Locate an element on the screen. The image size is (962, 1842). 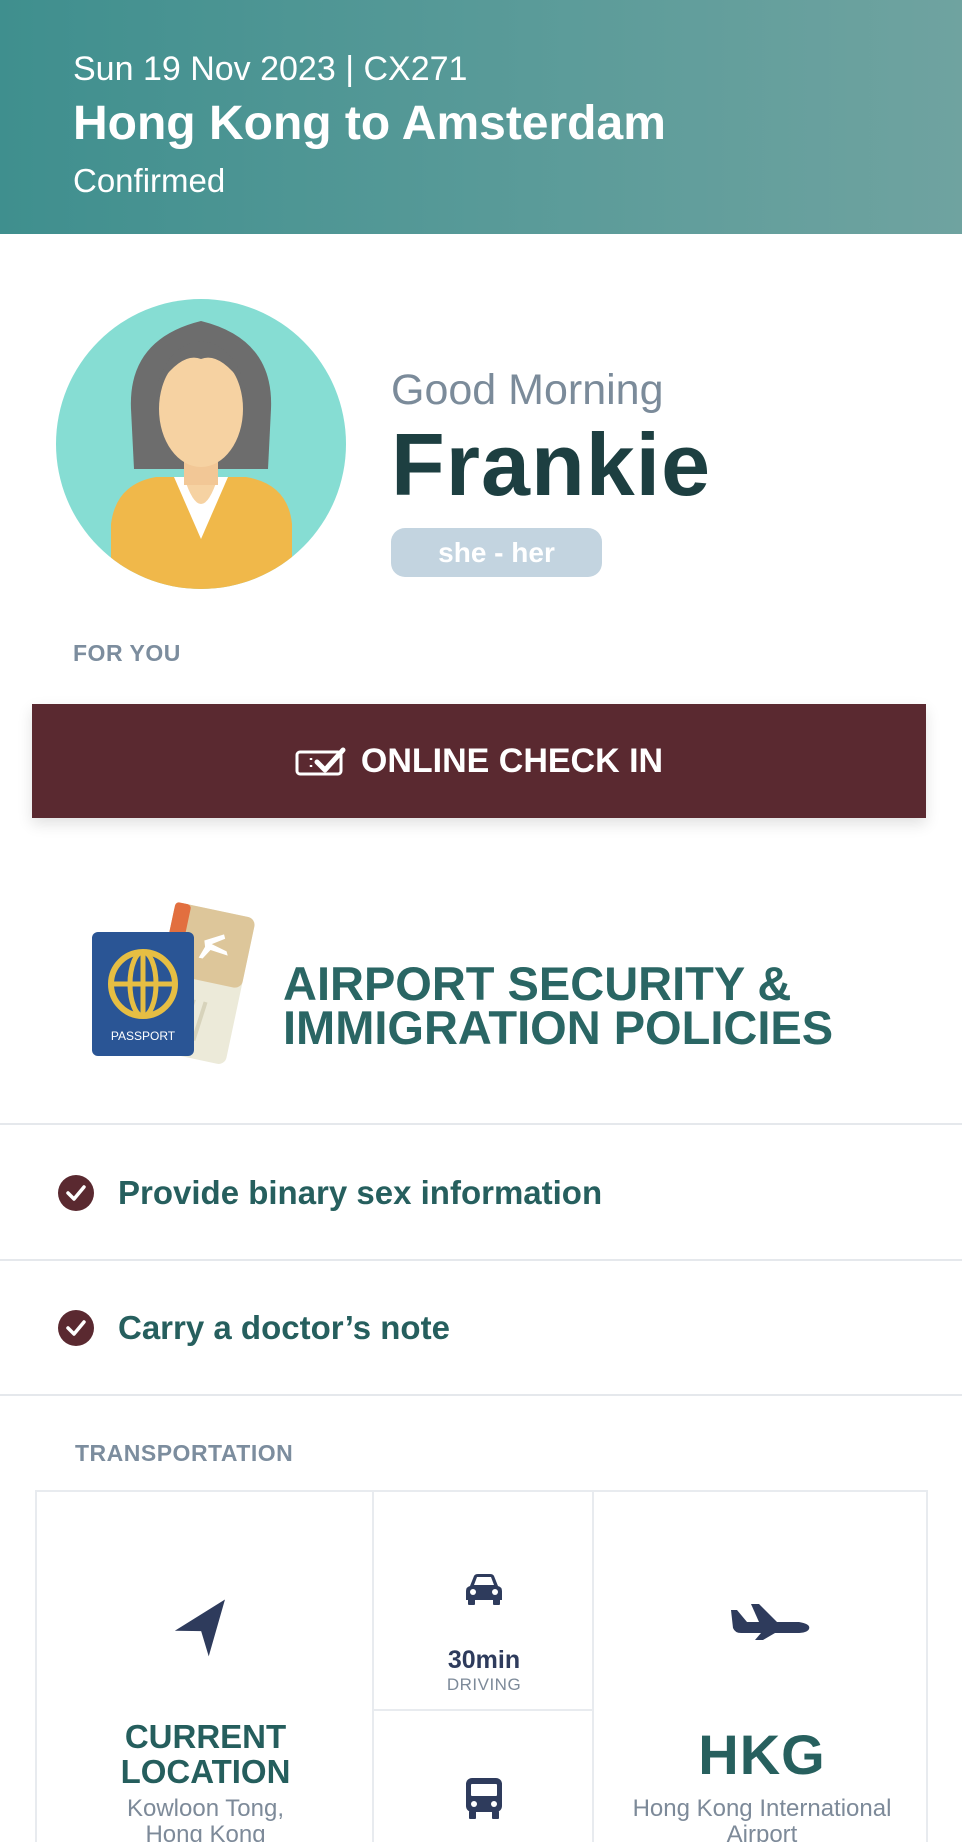
origin-title: CURRENT LOCATION is located at coordinates (205, 1754).